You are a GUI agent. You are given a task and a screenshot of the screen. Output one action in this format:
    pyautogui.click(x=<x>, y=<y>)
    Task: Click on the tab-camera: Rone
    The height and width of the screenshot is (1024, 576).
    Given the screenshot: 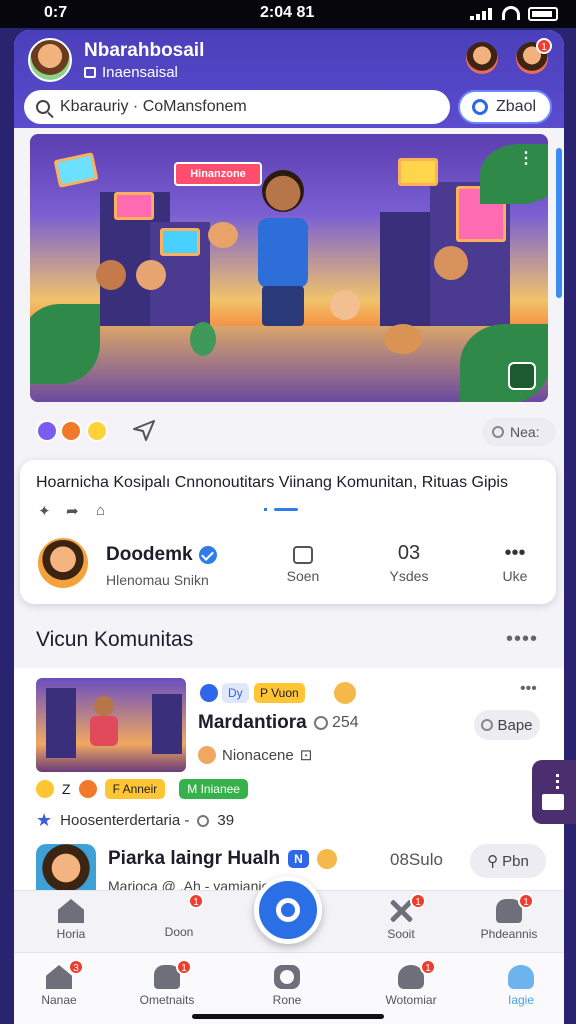 What is the action you would take?
    pyautogui.click(x=287, y=986)
    